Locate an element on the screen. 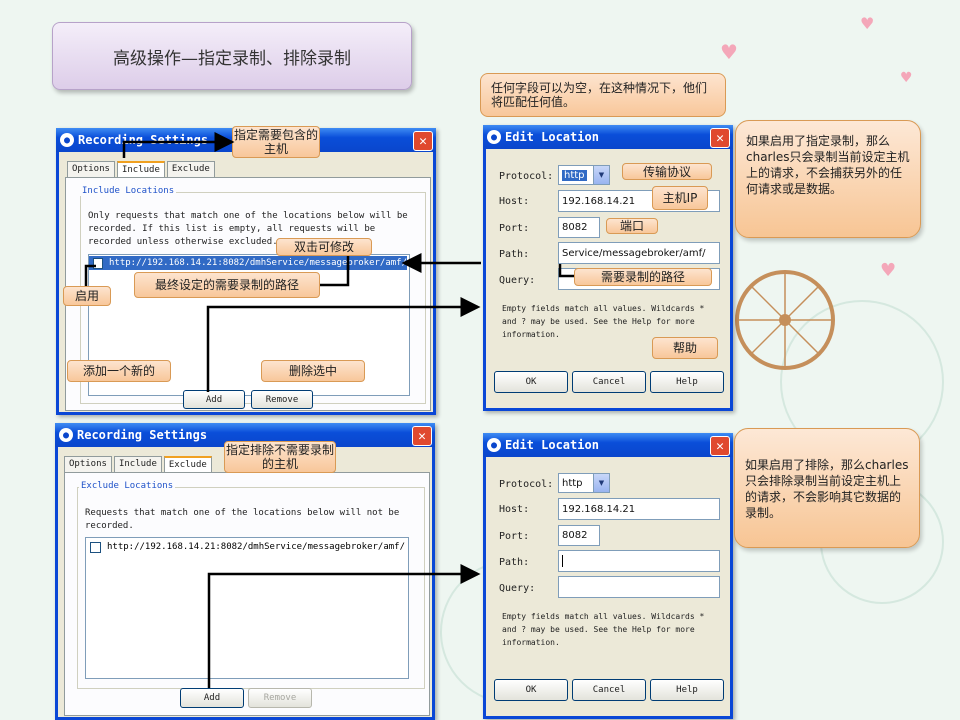 This screenshot has width=960, height=720. bicycle-wheel-illustration is located at coordinates (785, 320).